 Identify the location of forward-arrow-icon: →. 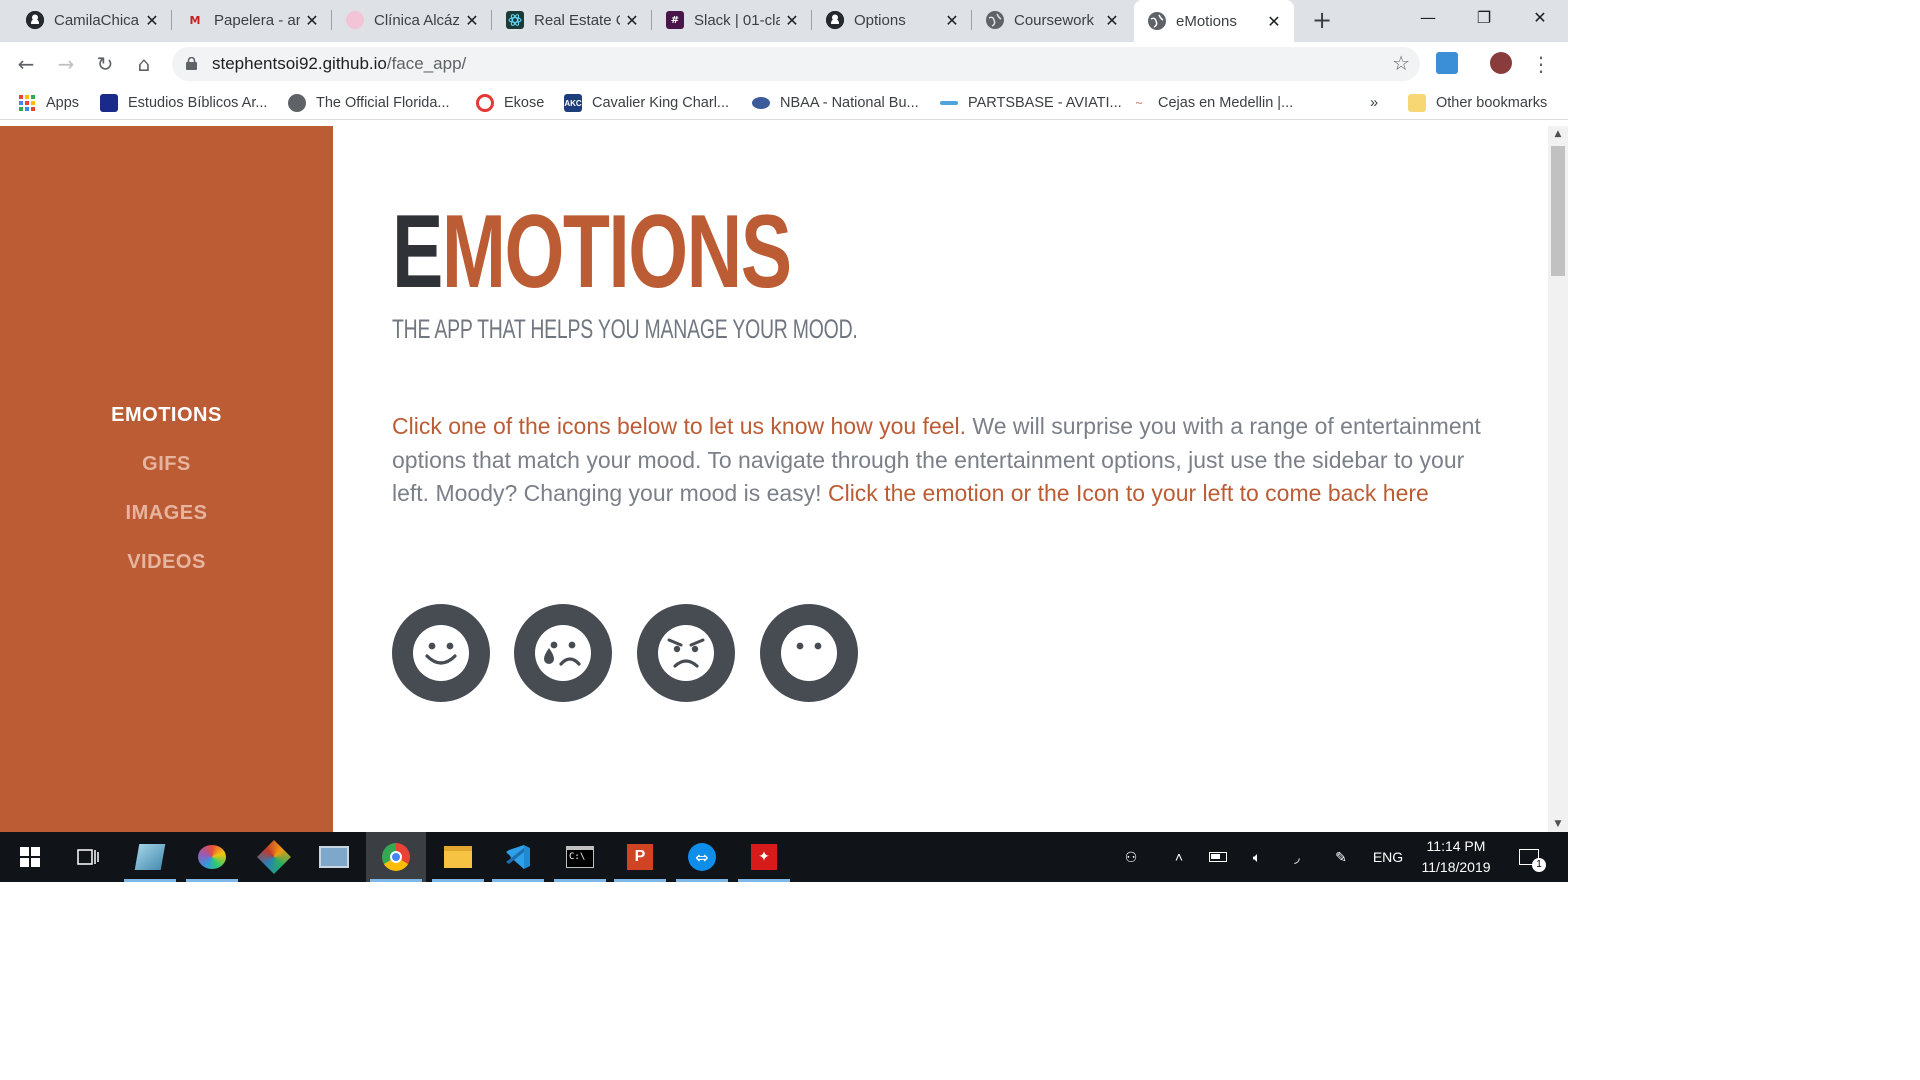
(66, 64).